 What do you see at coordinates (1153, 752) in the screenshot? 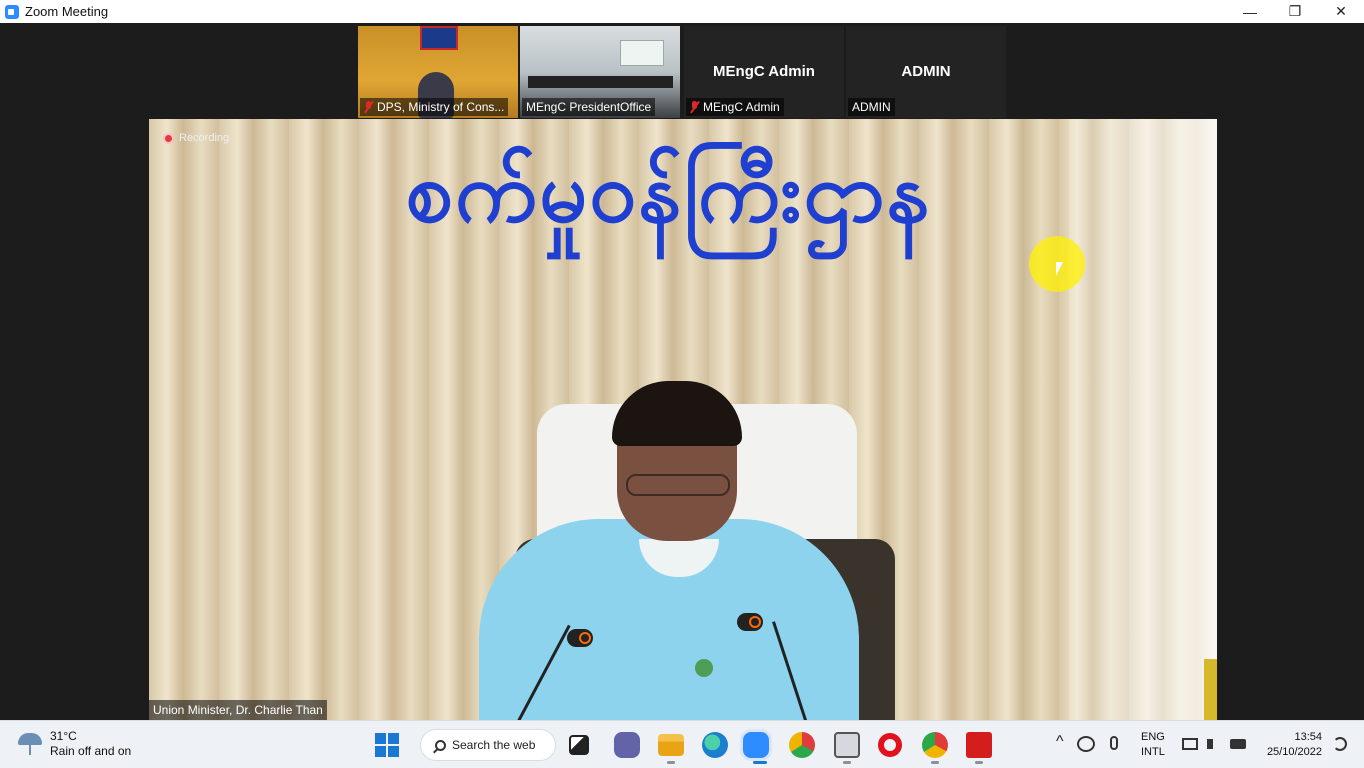
I see `keyboard-layout: INTL` at bounding box center [1153, 752].